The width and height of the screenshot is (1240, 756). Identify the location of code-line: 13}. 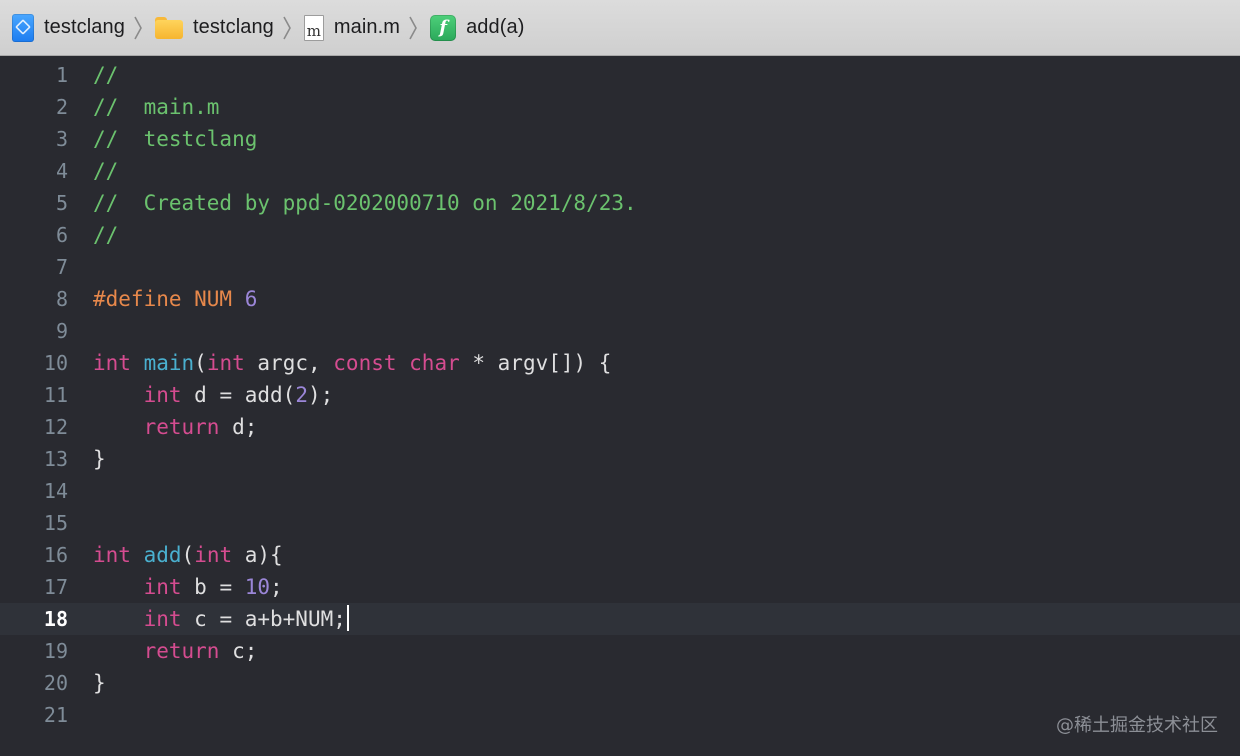
(620, 459).